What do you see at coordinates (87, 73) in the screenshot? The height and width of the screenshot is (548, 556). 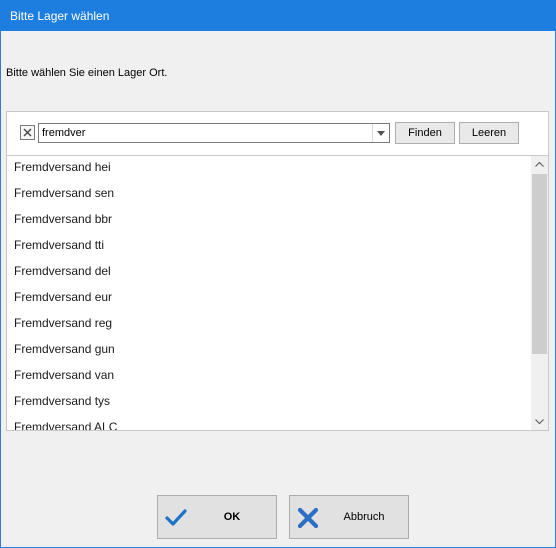 I see `prompt-text: Bitte wählen Sie einen Lager Ort.` at bounding box center [87, 73].